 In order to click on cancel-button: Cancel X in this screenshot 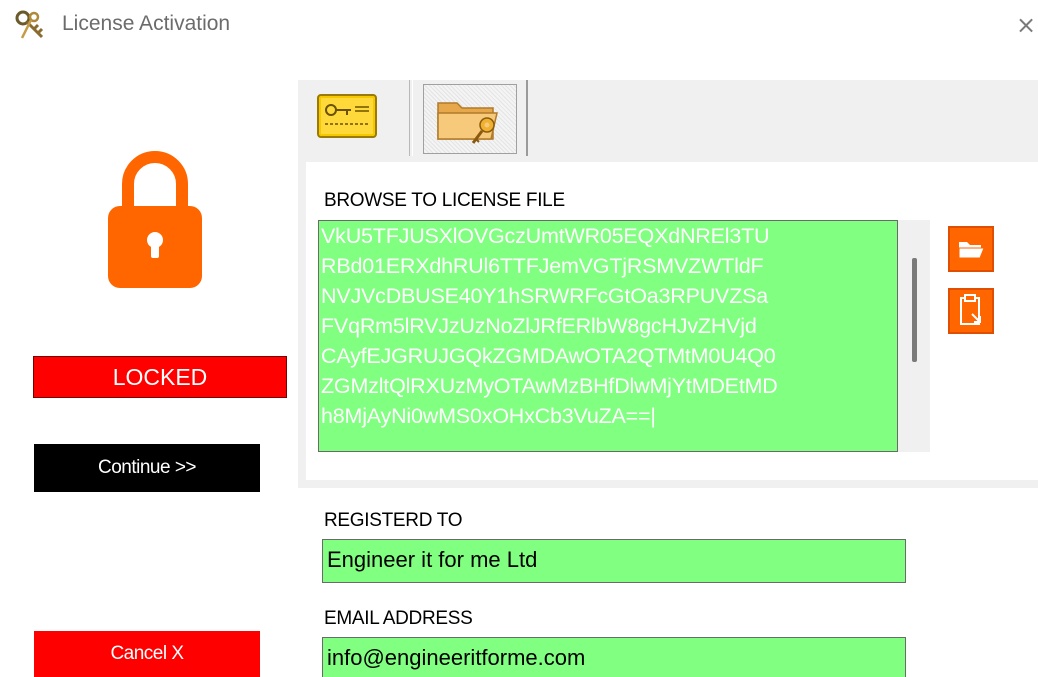, I will do `click(147, 654)`.